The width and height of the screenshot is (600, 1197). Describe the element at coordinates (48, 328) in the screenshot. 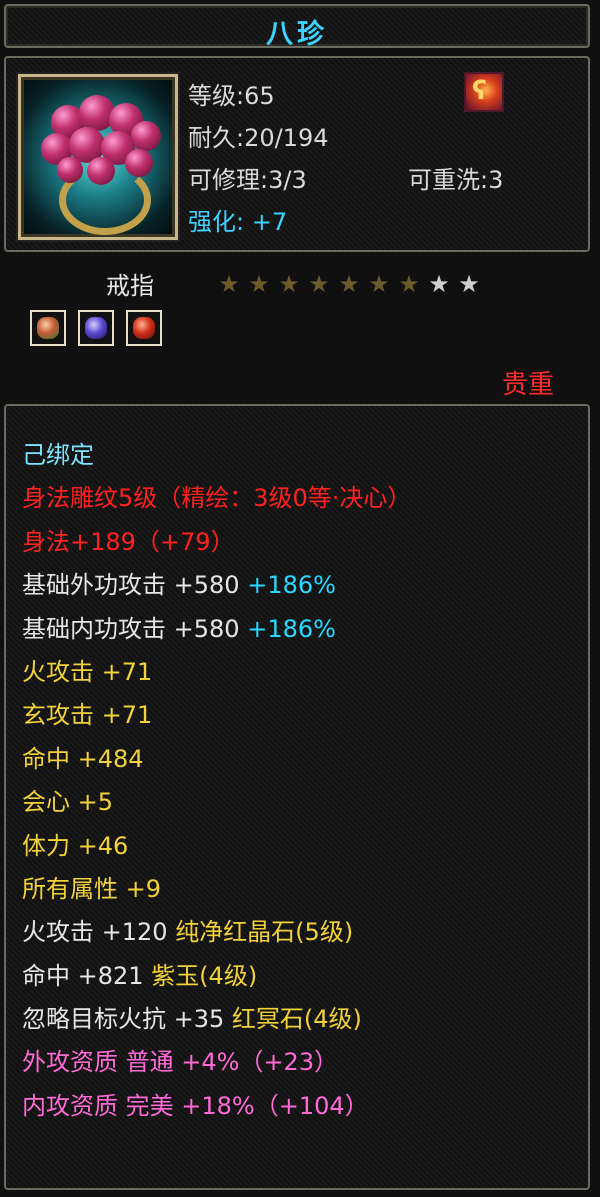

I see `green-gem-icon` at that location.